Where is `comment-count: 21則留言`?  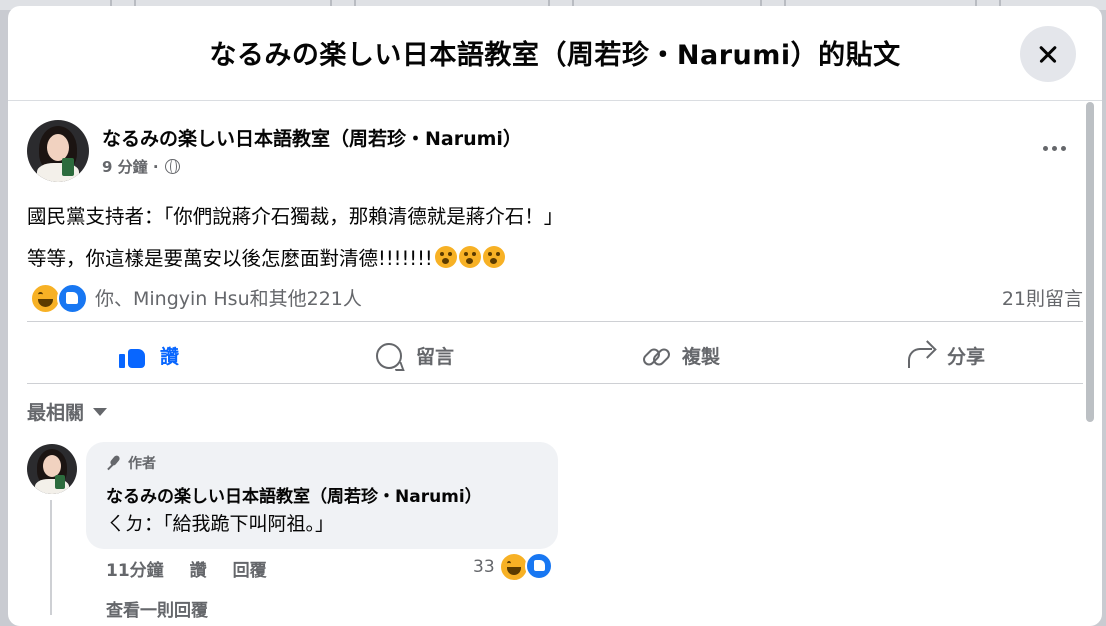
comment-count: 21則留言 is located at coordinates (1042, 297).